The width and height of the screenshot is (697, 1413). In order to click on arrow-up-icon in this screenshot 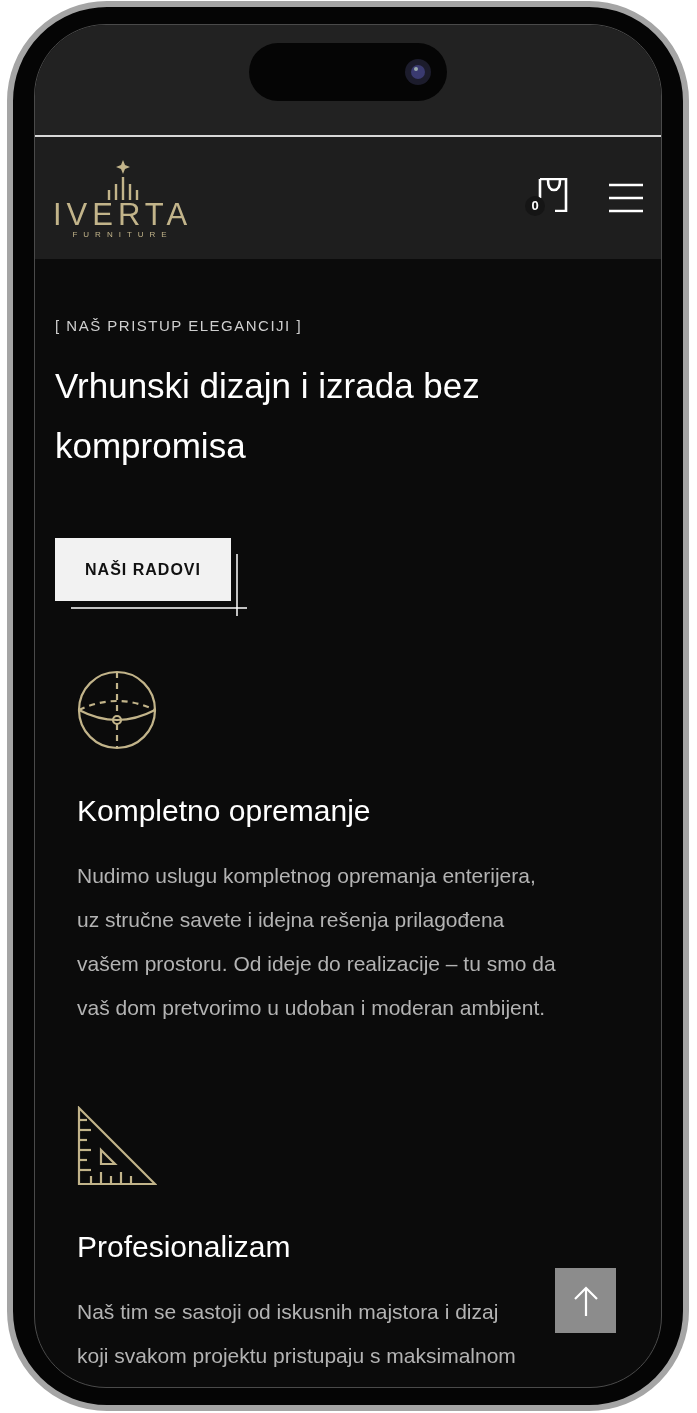, I will do `click(585, 1300)`.